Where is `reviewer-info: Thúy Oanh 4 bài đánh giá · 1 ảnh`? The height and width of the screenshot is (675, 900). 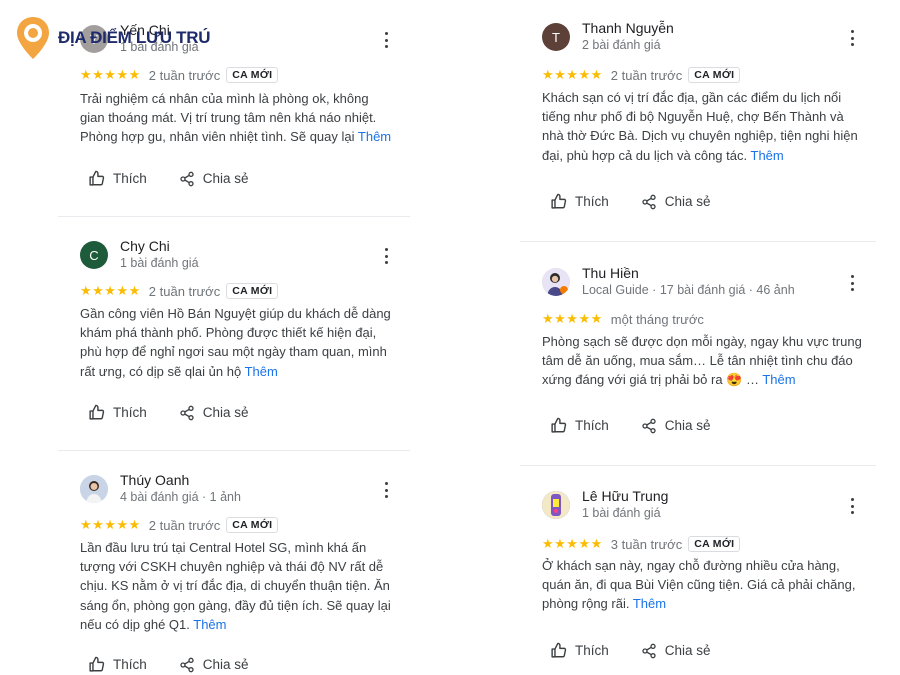 reviewer-info: Thúy Oanh 4 bài đánh giá · 1 ảnh is located at coordinates (180, 489).